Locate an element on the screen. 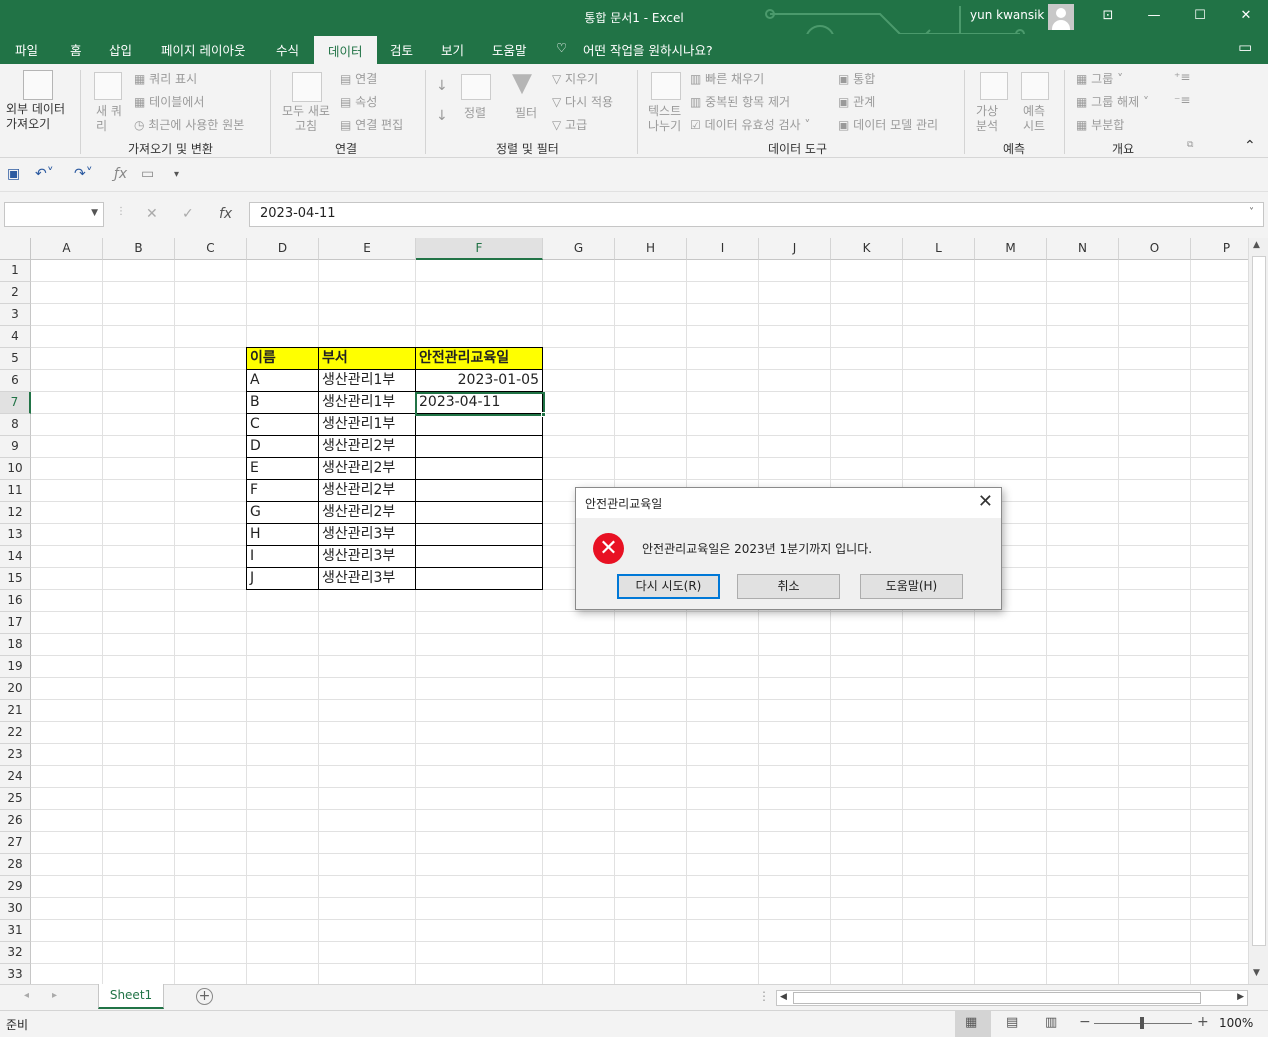  row-header-20: 20 is located at coordinates (15, 689).